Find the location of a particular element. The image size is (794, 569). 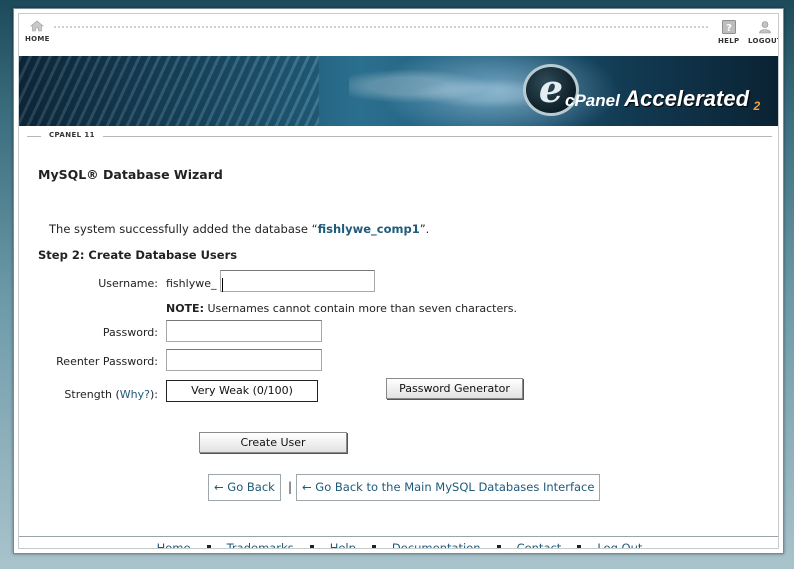

page-title: MySQL® Database Wizard is located at coordinates (130, 174).